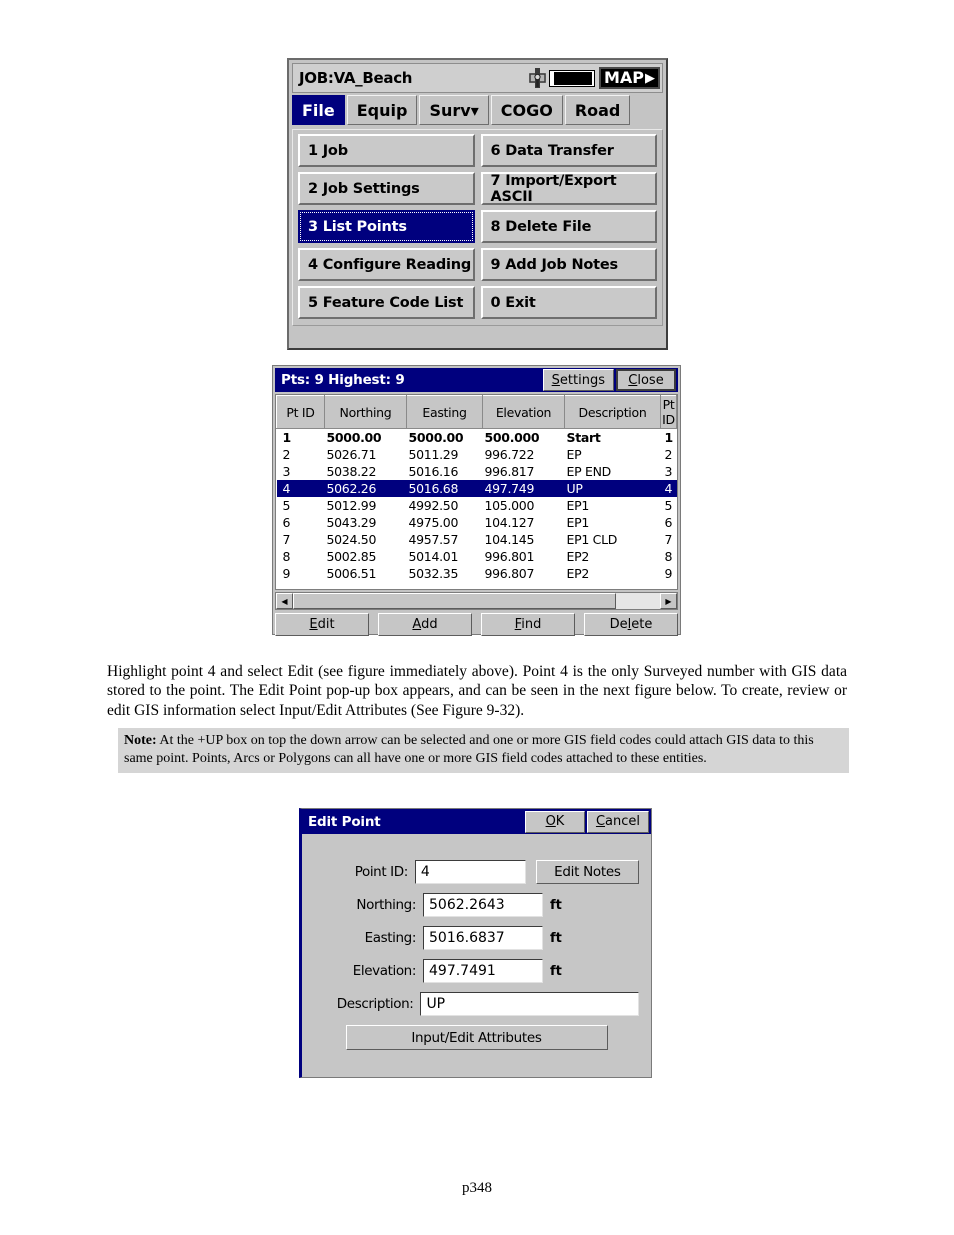  Describe the element at coordinates (617, 821) in the screenshot. I see `cancel-button: Cancel` at that location.